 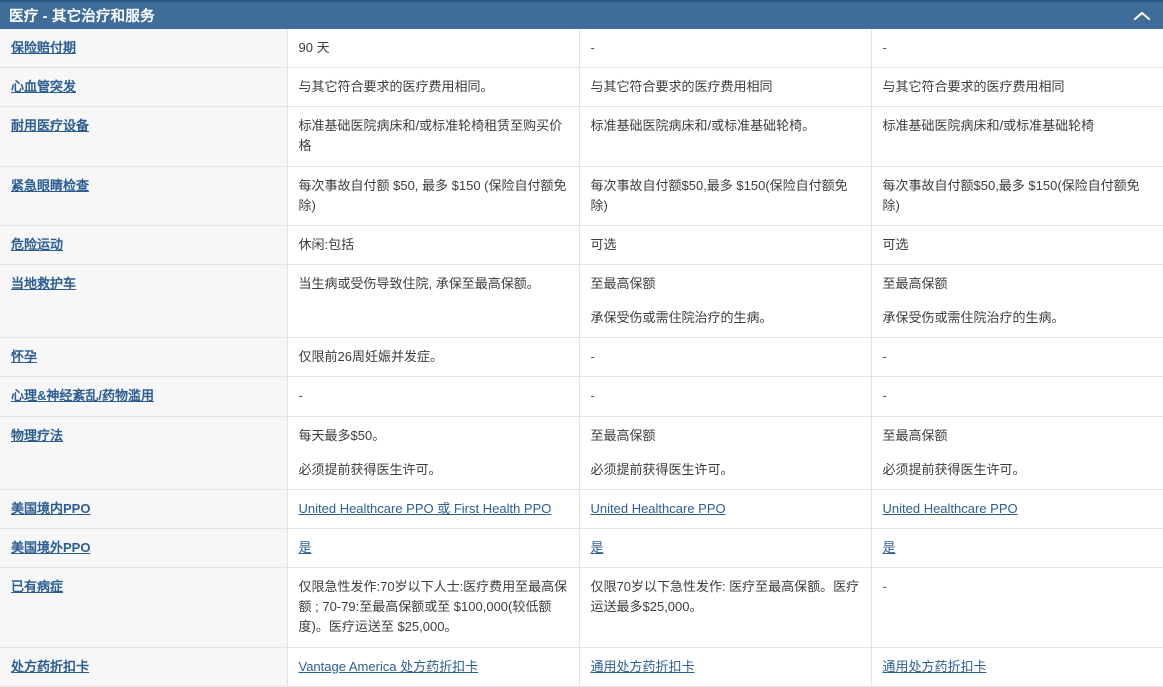 I want to click on page-title: 医疗 - 其它治疗和服务, so click(x=82, y=17).